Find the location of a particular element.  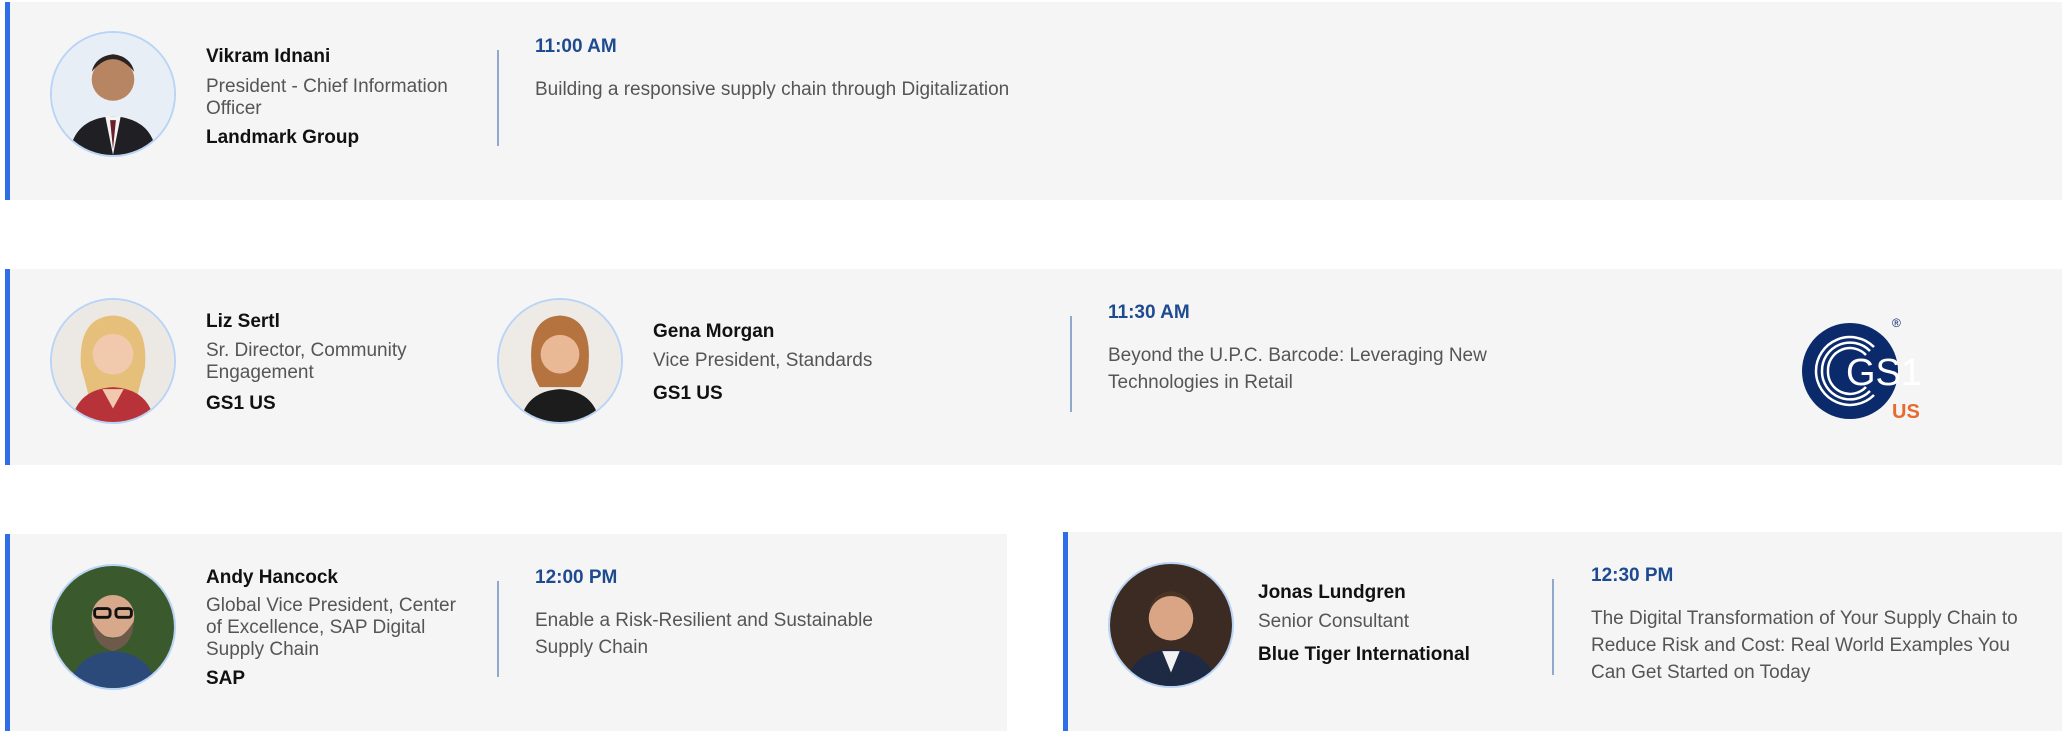

speaker-company: SAP is located at coordinates (226, 678).